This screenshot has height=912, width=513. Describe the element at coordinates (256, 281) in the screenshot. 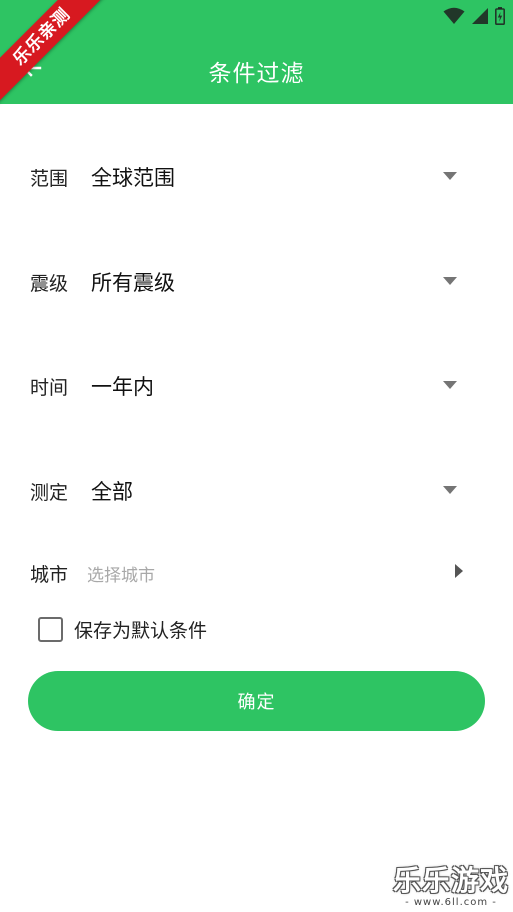

I see `filter-row-magnitude: 震级 所有震级` at that location.